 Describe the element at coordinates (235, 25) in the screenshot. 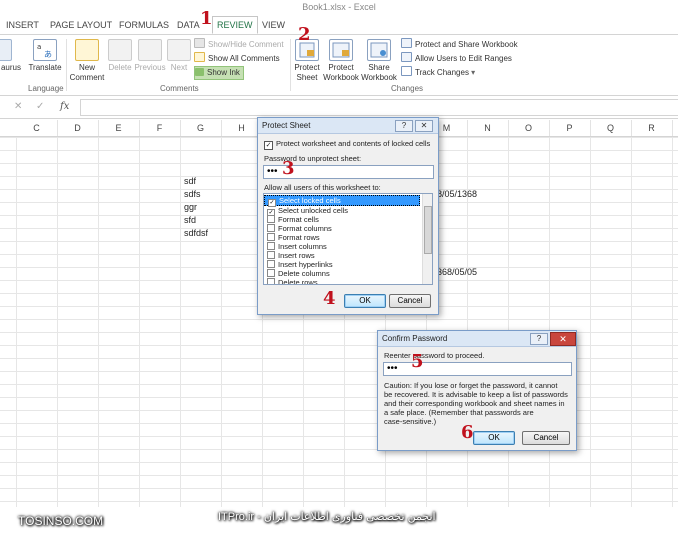

I see `tab-review: REVIEW` at that location.